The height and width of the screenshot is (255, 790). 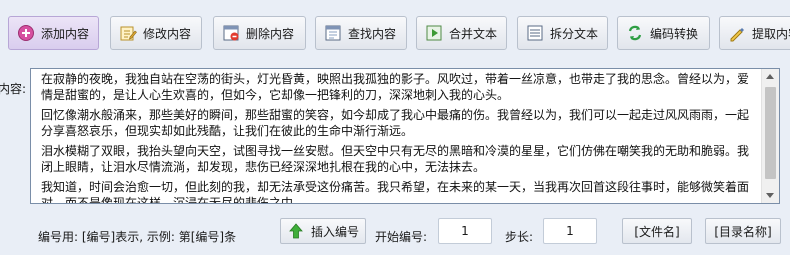 I want to click on merge-text-label: 合并文本, so click(x=473, y=33).